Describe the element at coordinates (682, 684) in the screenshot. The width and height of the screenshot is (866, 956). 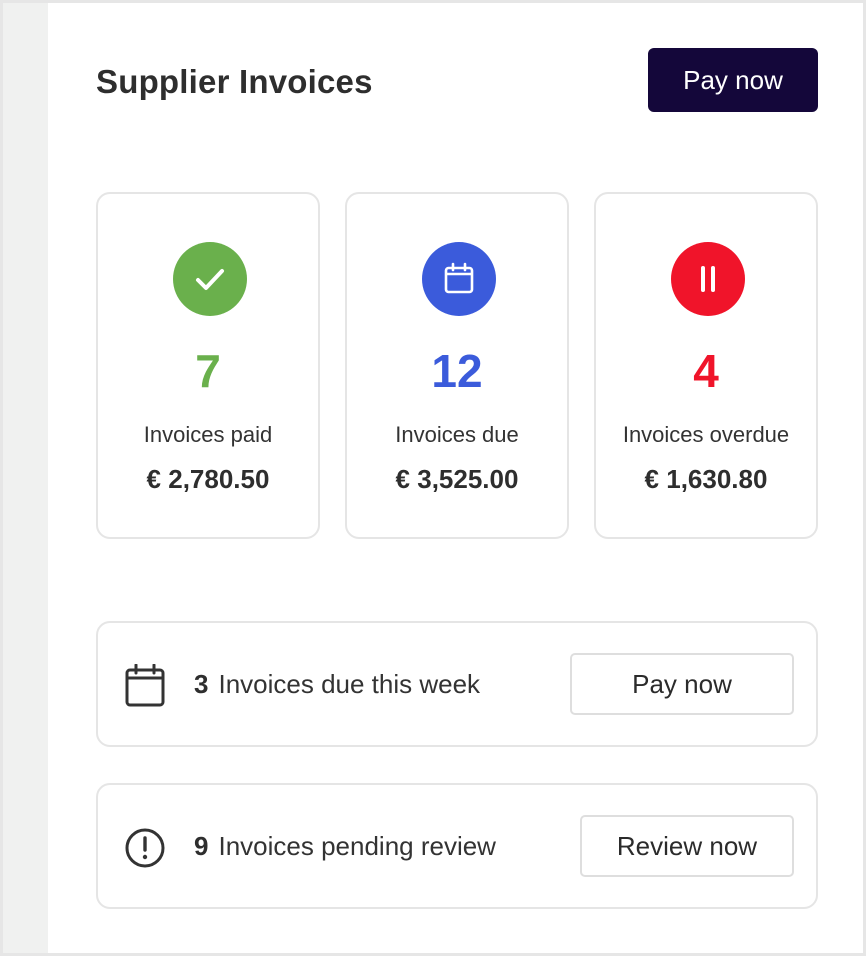
I see `pay-now-week-button: Pay now` at that location.